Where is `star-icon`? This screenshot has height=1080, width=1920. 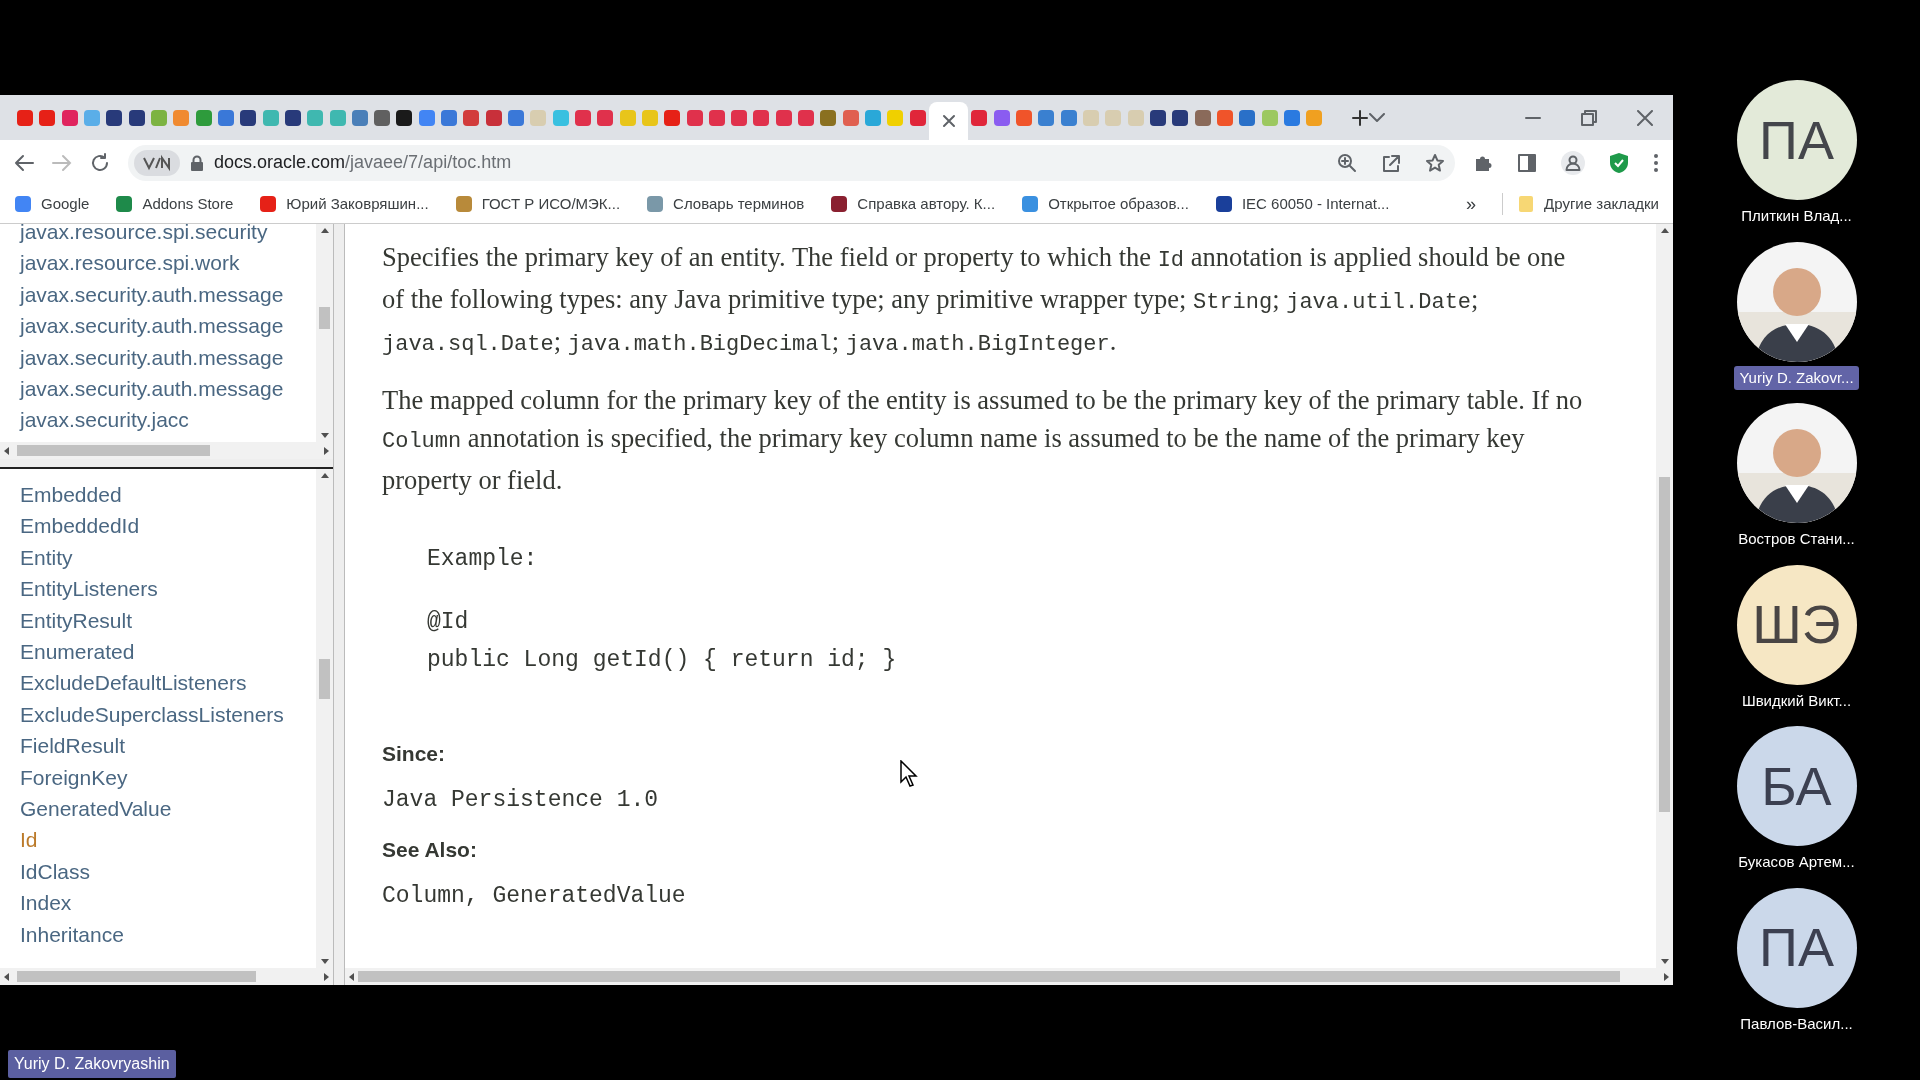
star-icon is located at coordinates (1435, 162).